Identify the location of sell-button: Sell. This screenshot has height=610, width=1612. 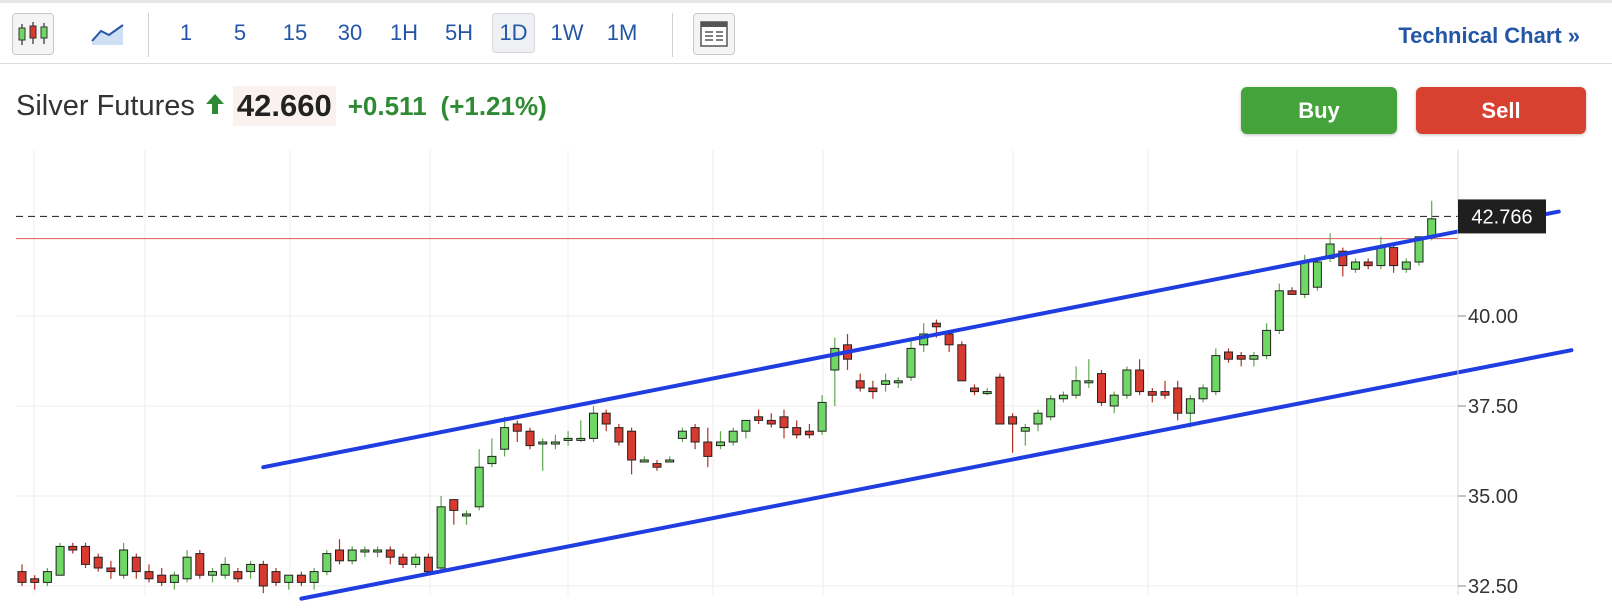
(1501, 110).